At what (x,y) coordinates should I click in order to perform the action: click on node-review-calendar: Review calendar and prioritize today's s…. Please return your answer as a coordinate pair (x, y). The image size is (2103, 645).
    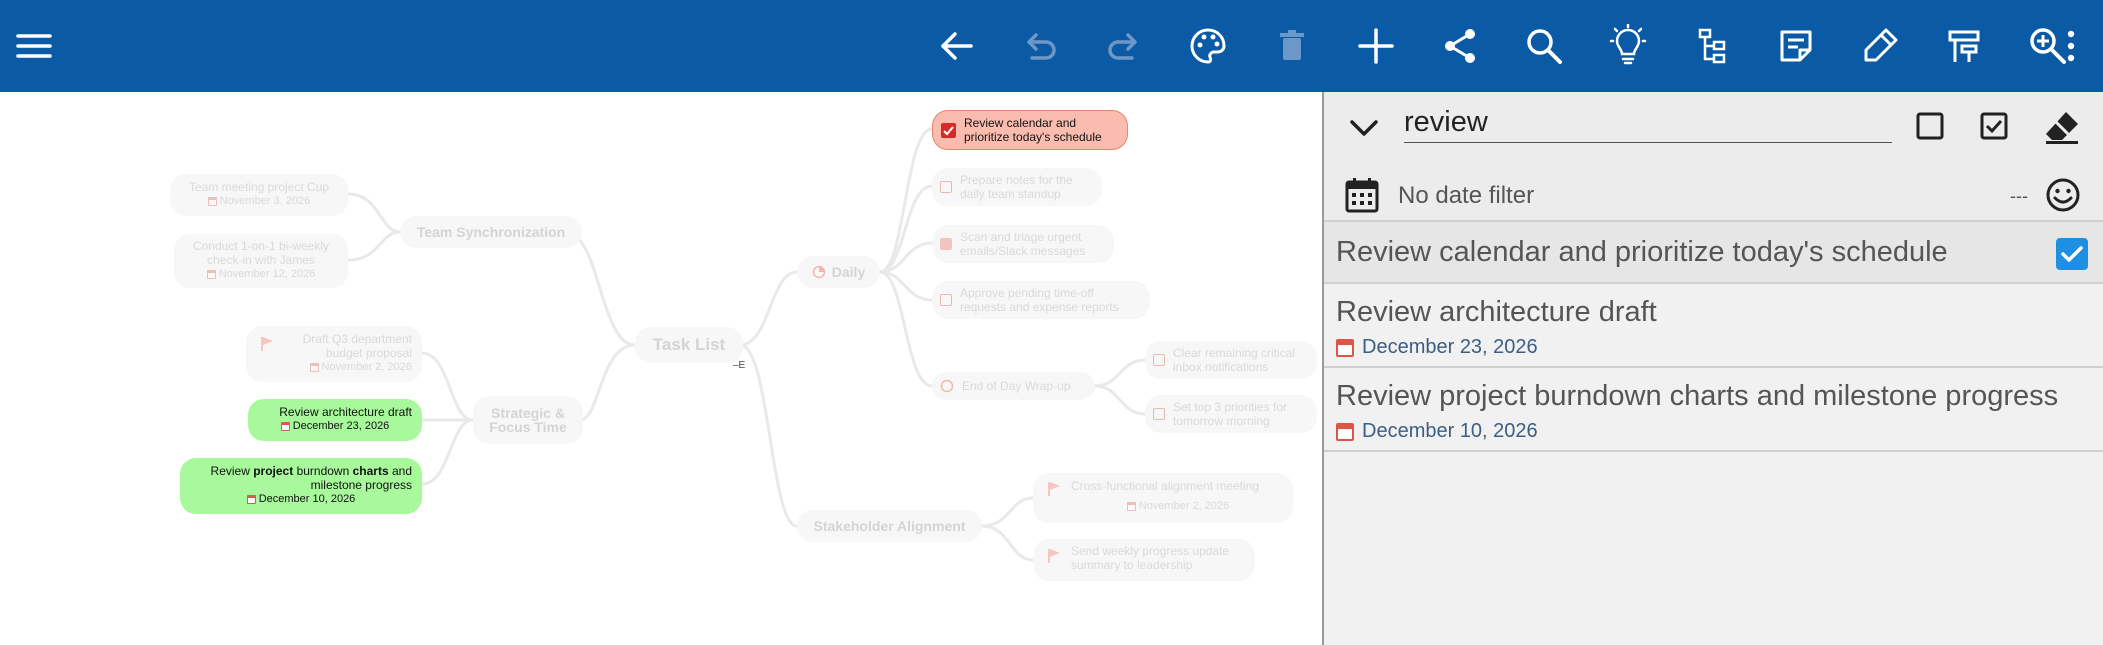
    Looking at the image, I should click on (1030, 130).